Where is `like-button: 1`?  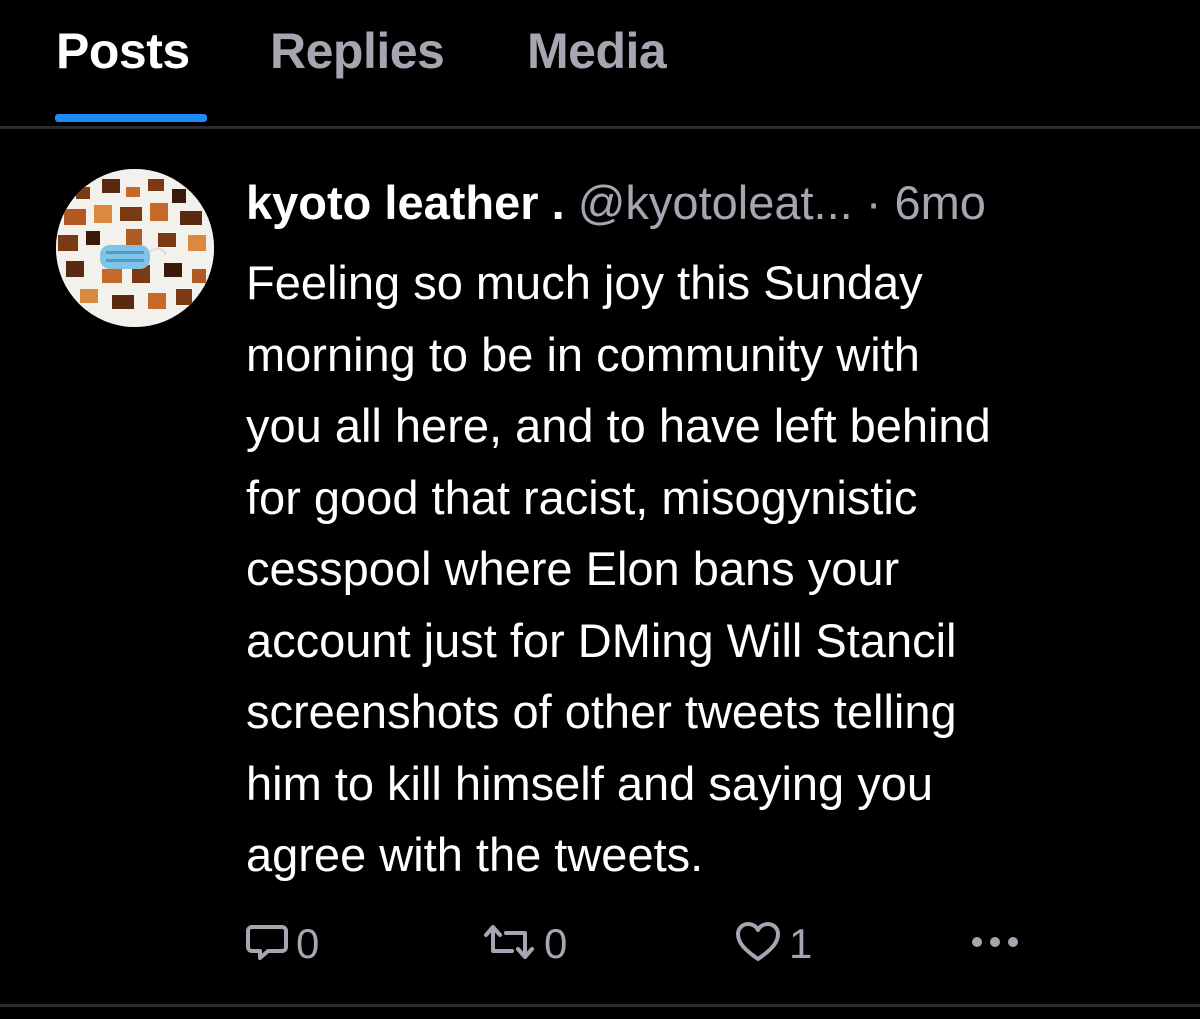 like-button: 1 is located at coordinates (772, 944).